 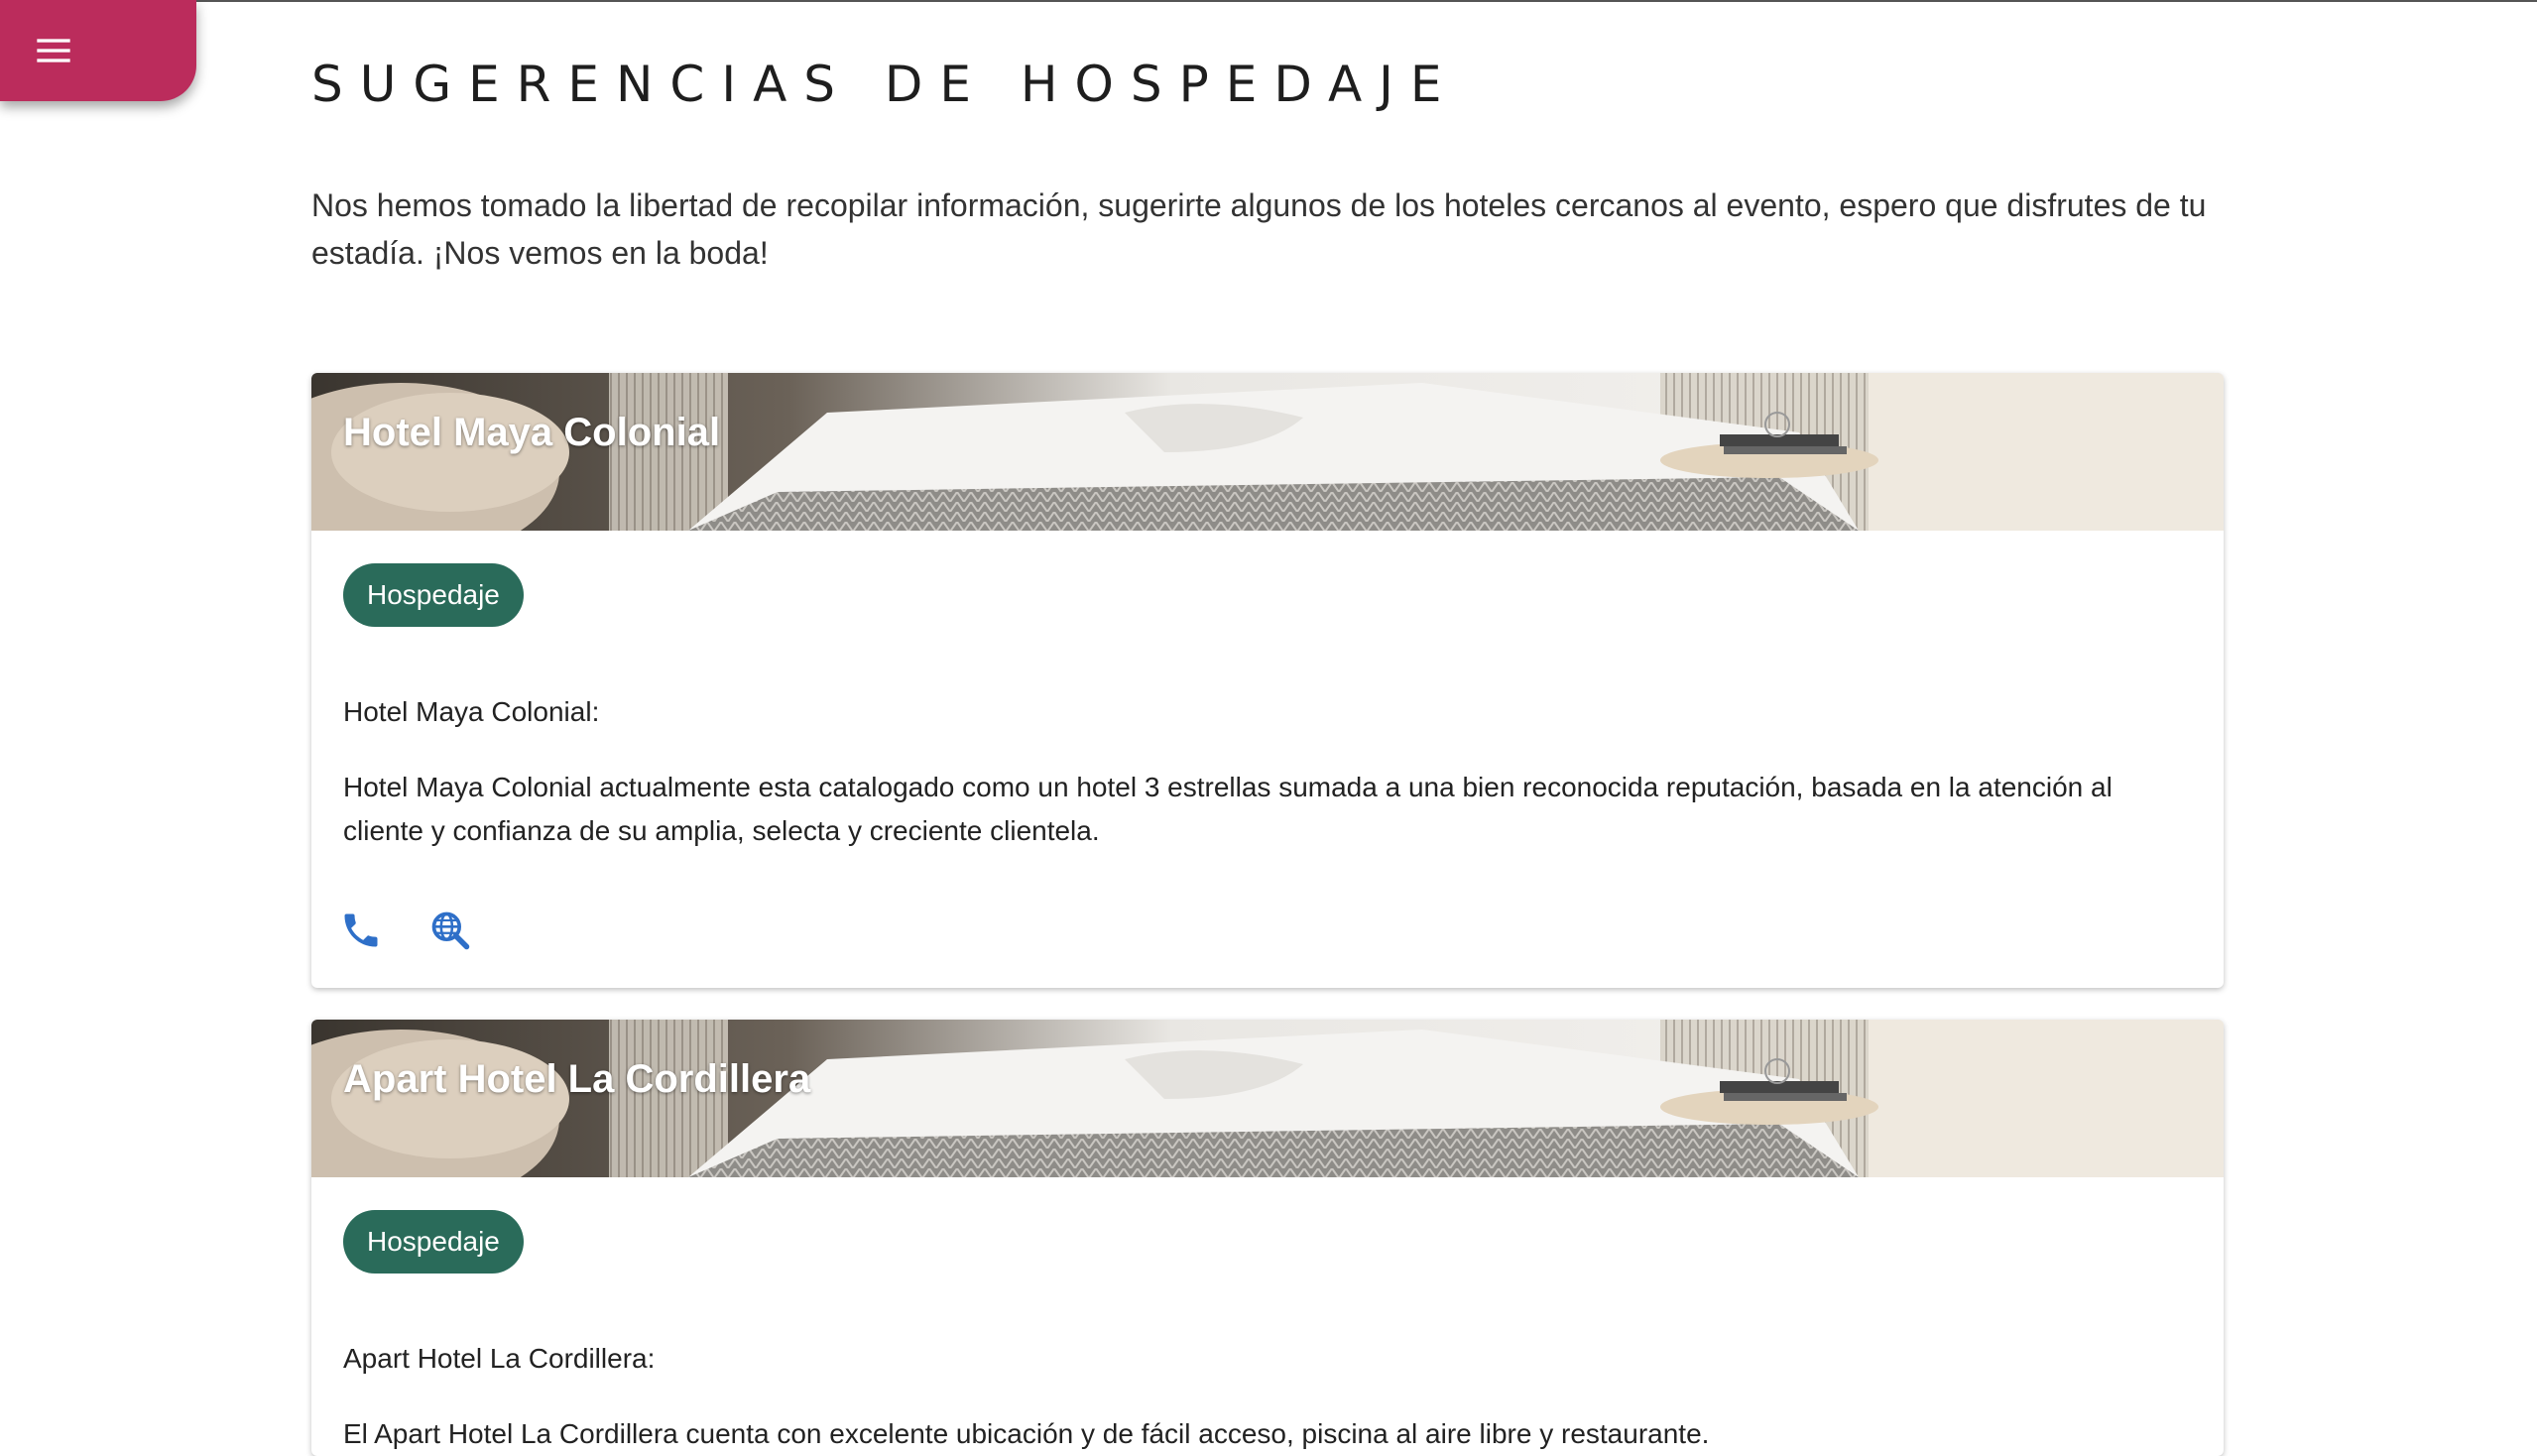 What do you see at coordinates (471, 711) in the screenshot?
I see `hotel-subtitle: Hotel Maya Colonial:` at bounding box center [471, 711].